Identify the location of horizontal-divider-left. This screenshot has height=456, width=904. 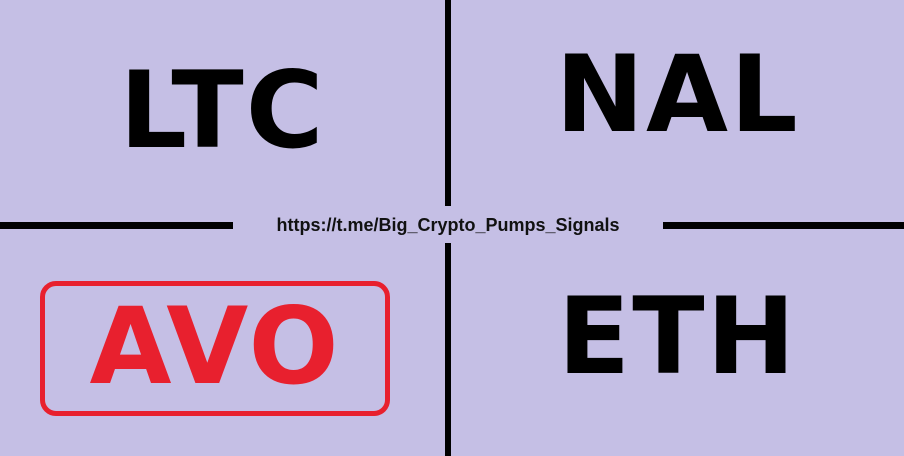
(116, 225).